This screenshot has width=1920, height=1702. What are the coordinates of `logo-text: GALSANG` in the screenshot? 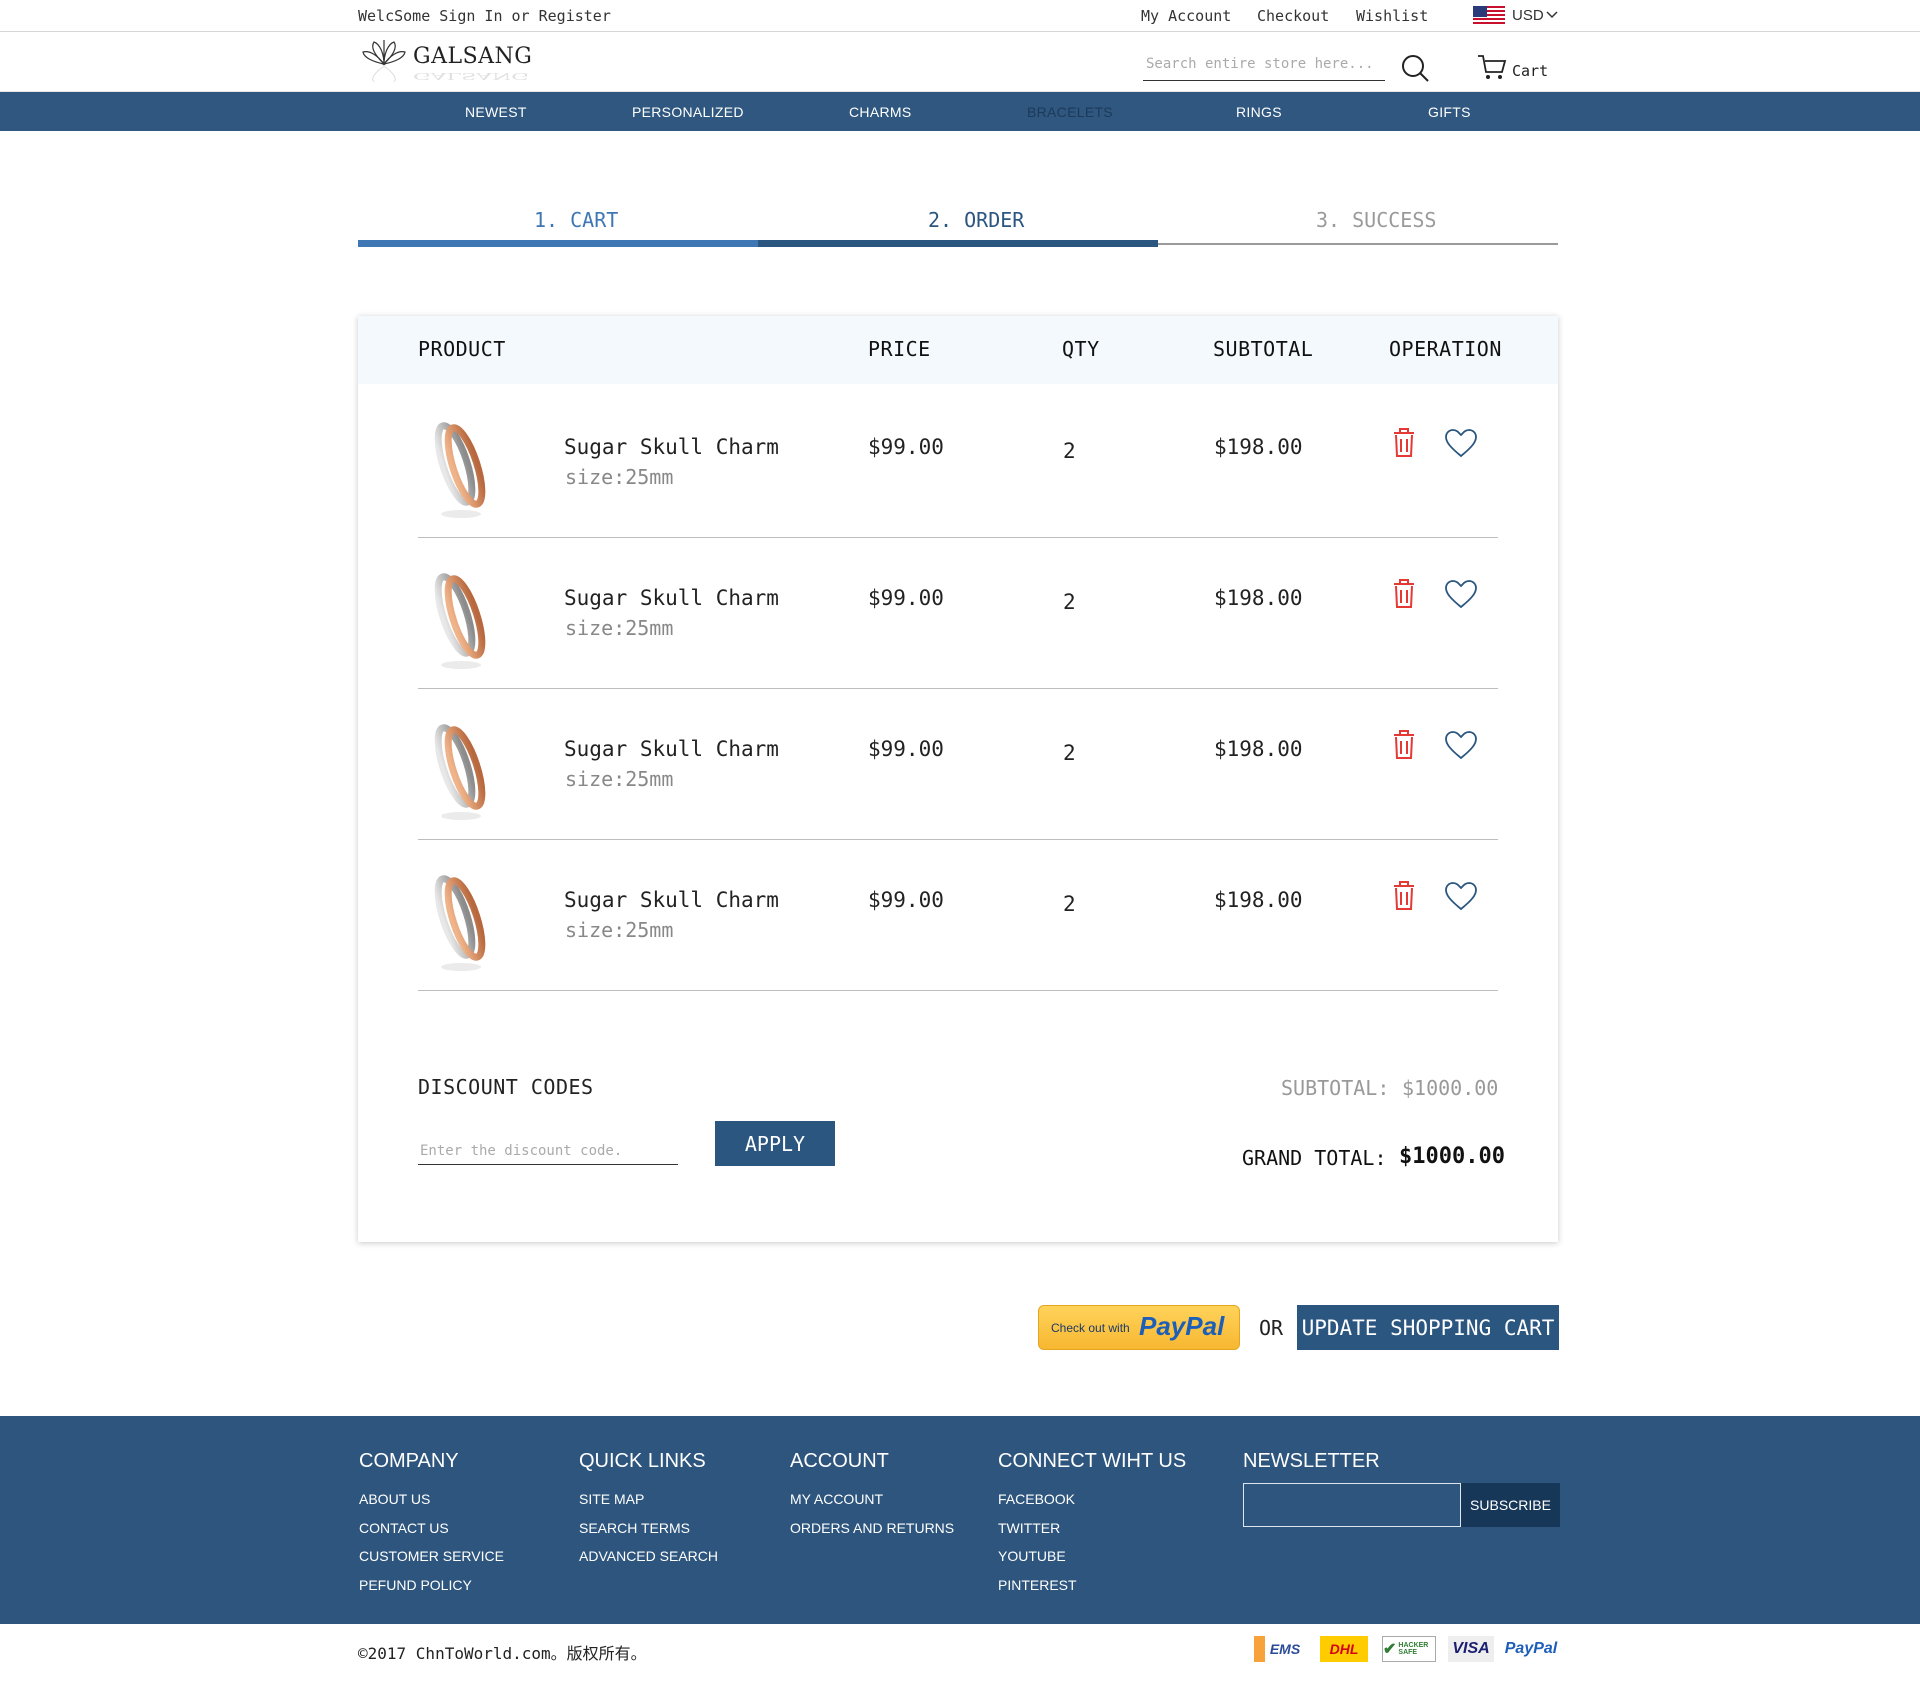 It's located at (472, 56).